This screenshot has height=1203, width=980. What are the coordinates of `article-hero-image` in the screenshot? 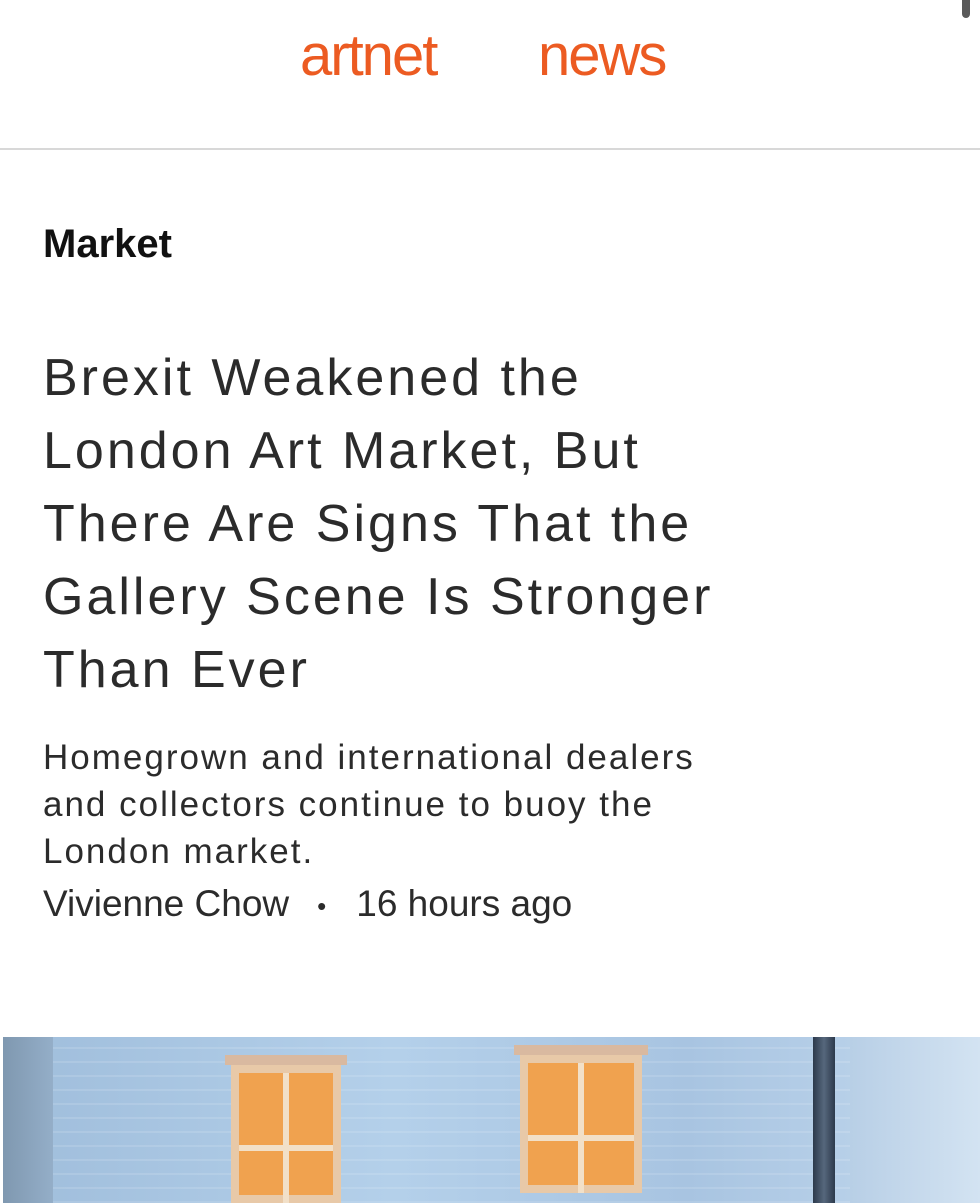 It's located at (491, 1120).